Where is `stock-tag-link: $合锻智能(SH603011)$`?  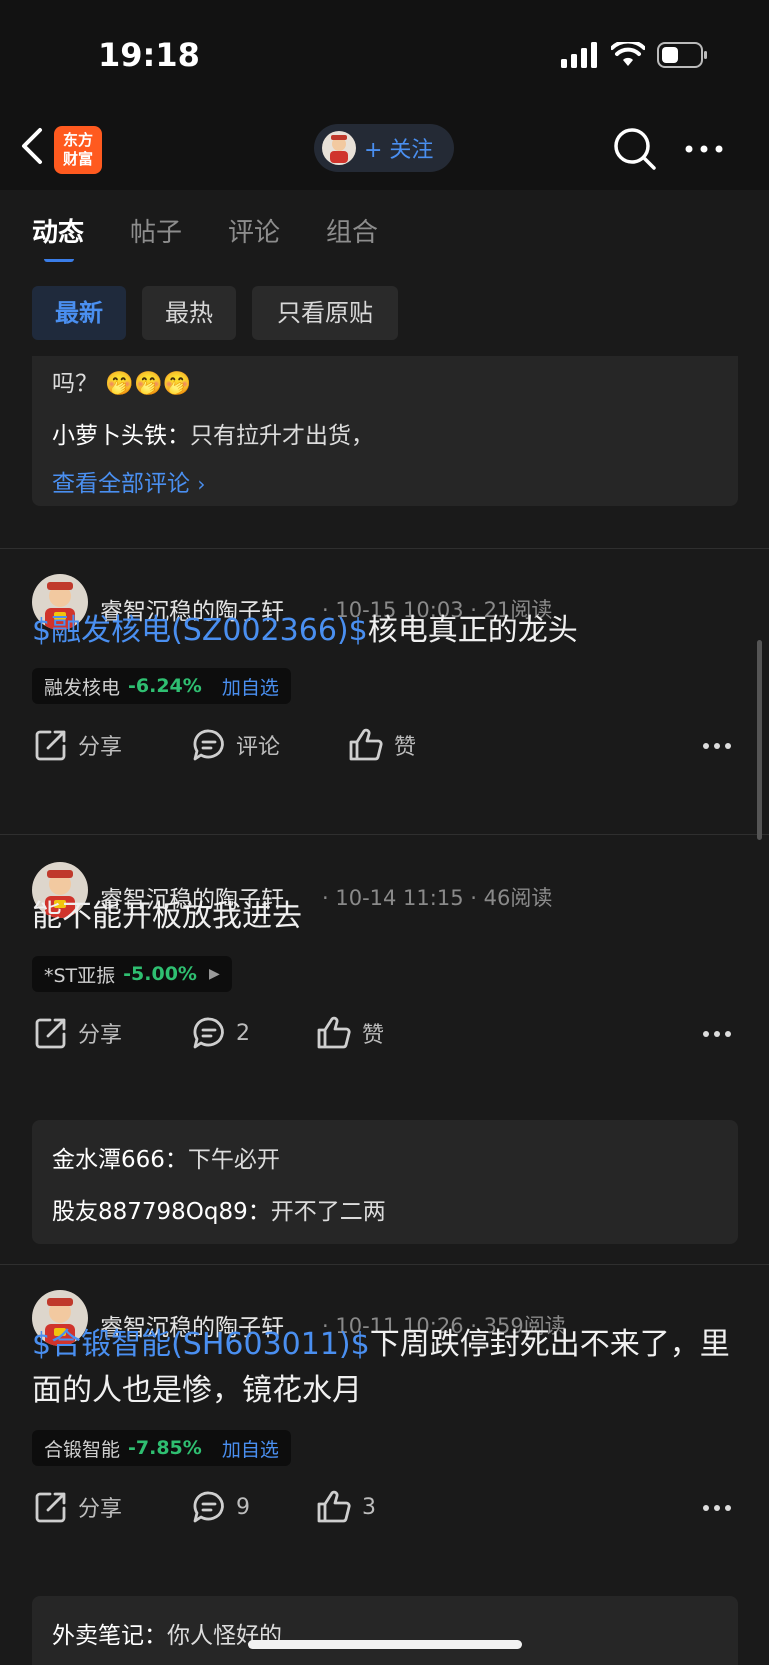 stock-tag-link: $合锻智能(SH603011)$ is located at coordinates (201, 1344).